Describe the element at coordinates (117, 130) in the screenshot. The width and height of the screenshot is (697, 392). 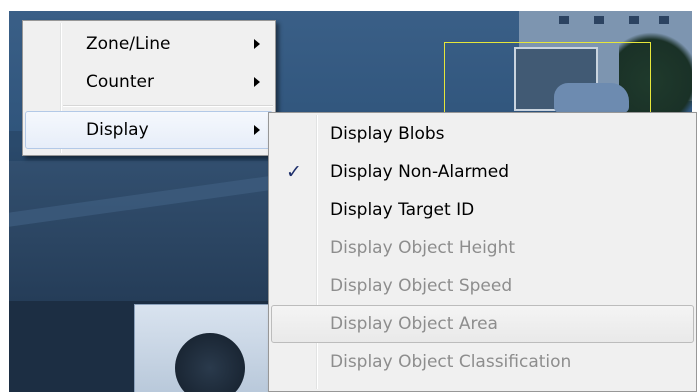
I see `menu-item-label: Display` at that location.